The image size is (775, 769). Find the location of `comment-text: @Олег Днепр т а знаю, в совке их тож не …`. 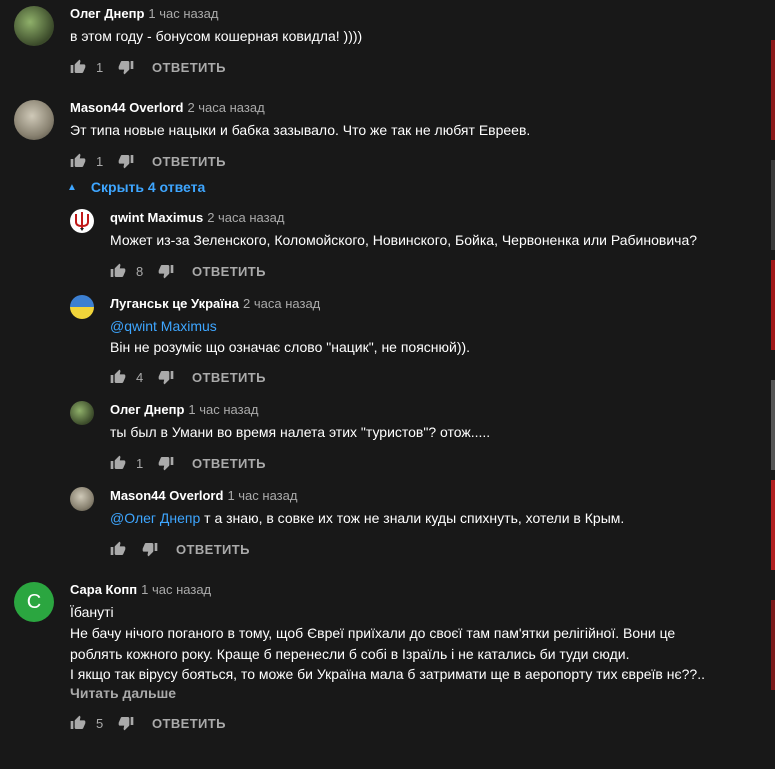

comment-text: @Олег Днепр т а знаю, в совке их тож не … is located at coordinates (367, 518).